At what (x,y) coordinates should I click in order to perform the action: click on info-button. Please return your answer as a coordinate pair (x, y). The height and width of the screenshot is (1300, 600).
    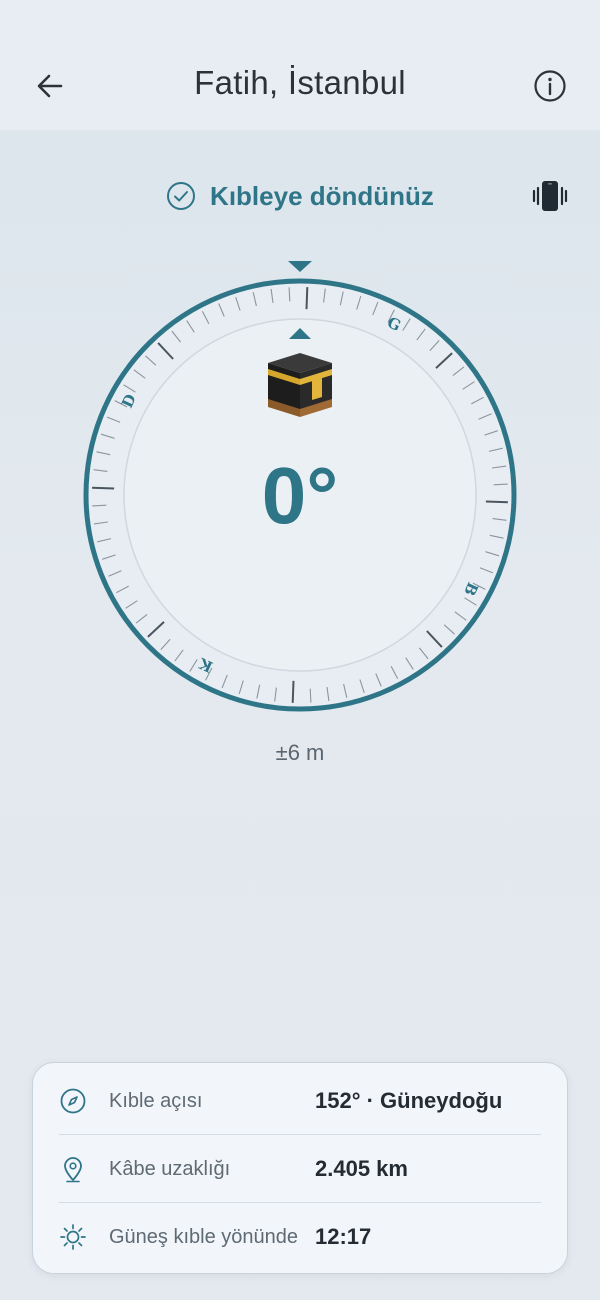
    Looking at the image, I should click on (550, 86).